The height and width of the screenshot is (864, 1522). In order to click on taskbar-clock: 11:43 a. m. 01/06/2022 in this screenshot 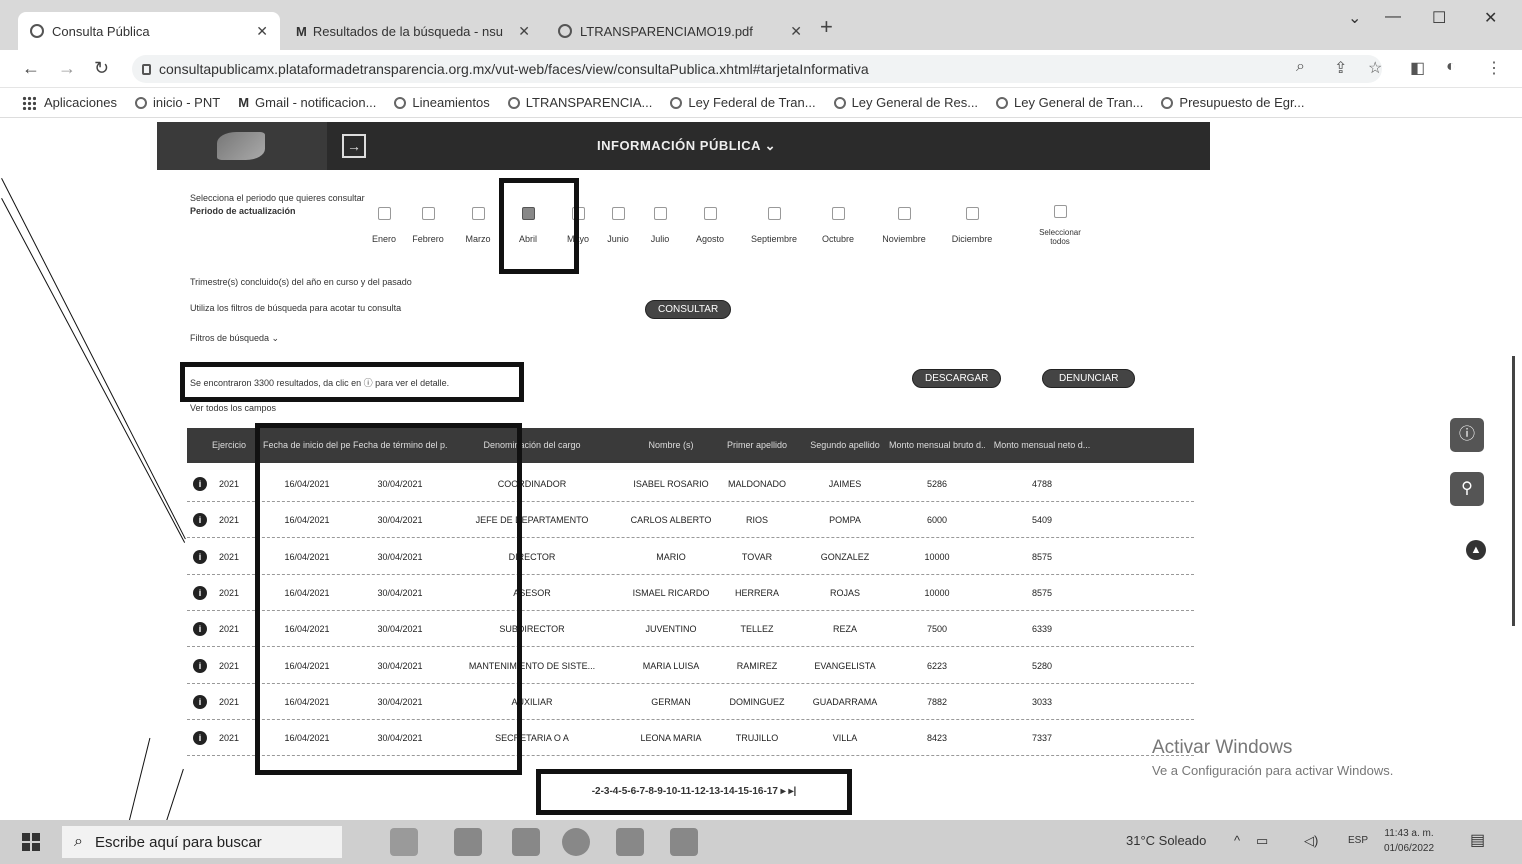, I will do `click(1409, 841)`.